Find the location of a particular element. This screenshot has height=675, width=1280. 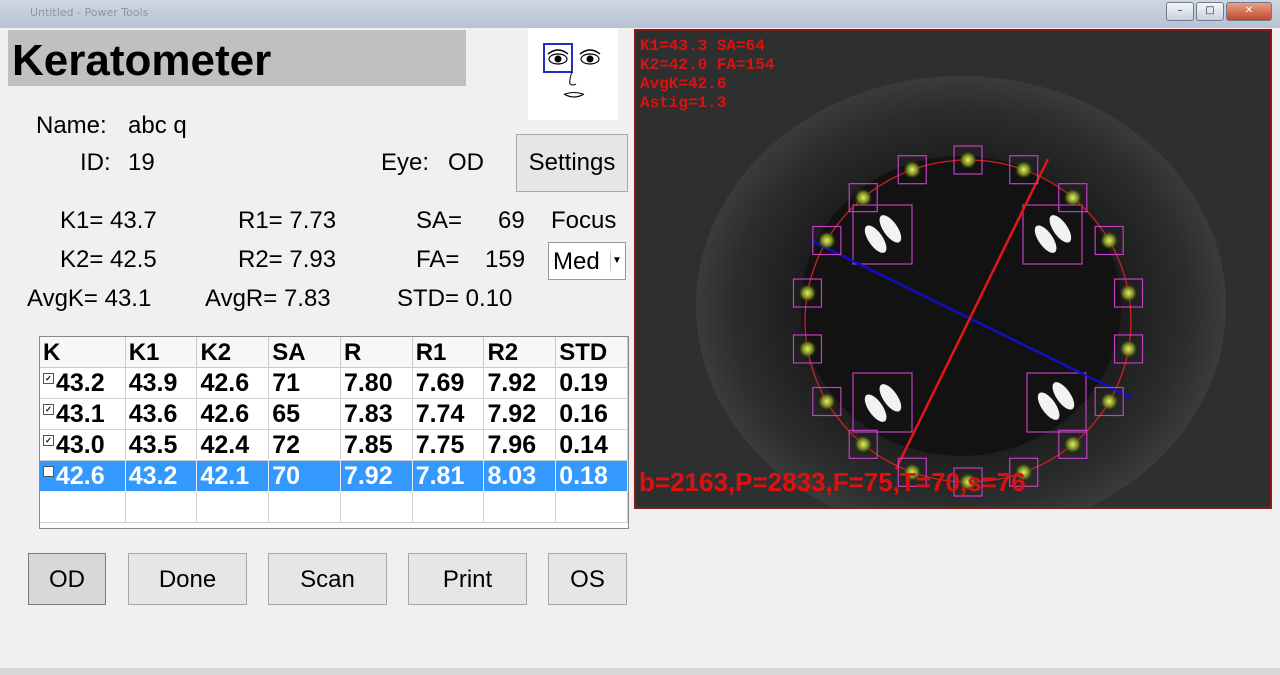

cell-std: 0.16 is located at coordinates (592, 414).